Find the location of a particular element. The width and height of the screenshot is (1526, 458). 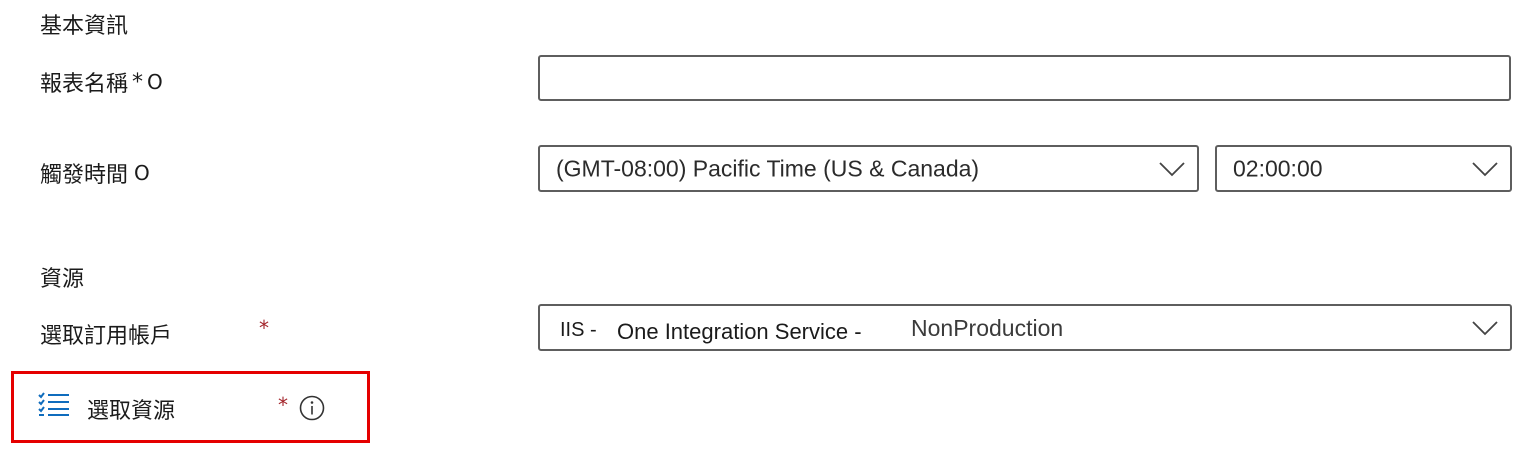

select-resources-button is located at coordinates (54, 407).